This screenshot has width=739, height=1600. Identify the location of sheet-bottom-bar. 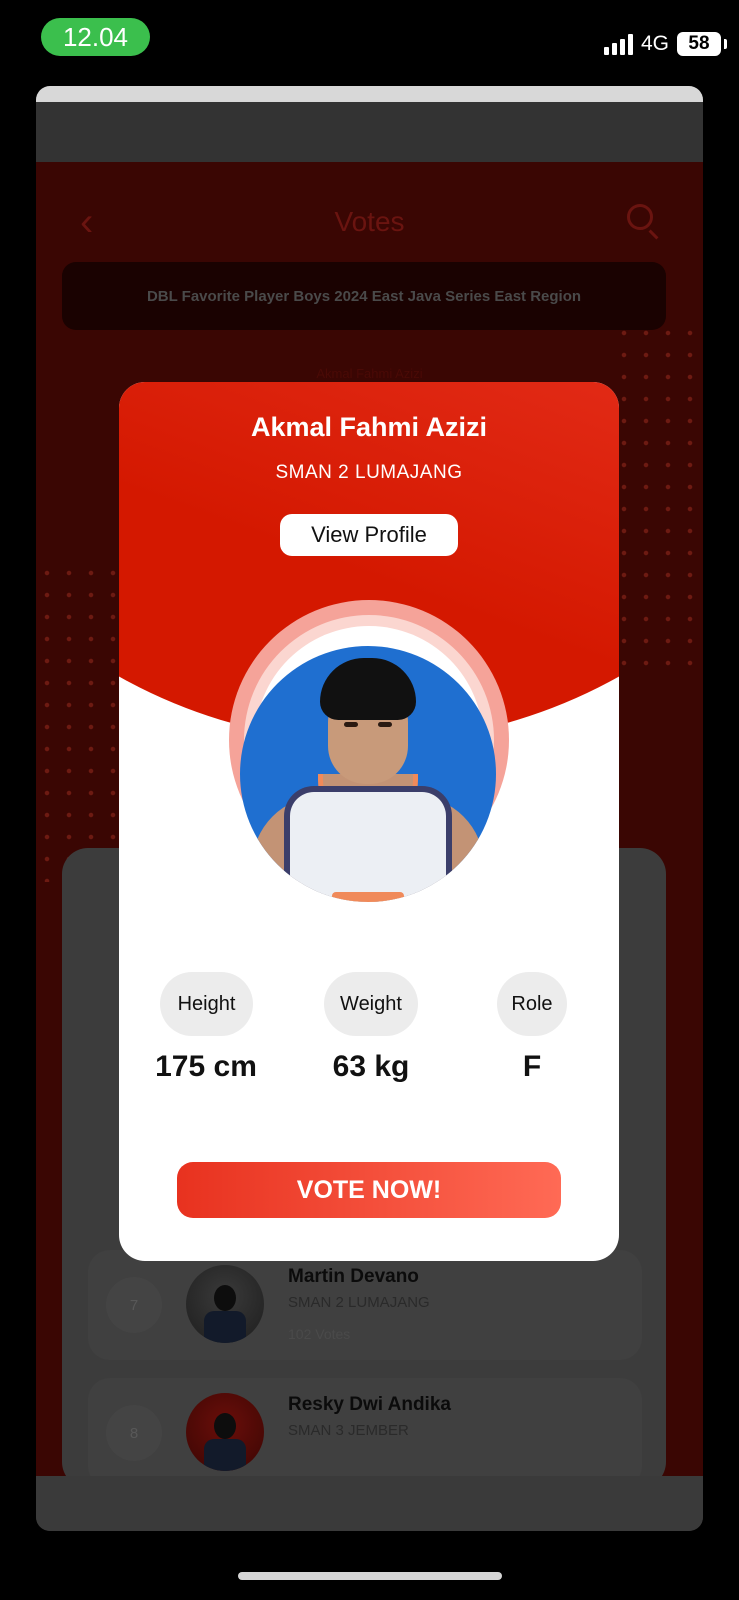
(369, 1503).